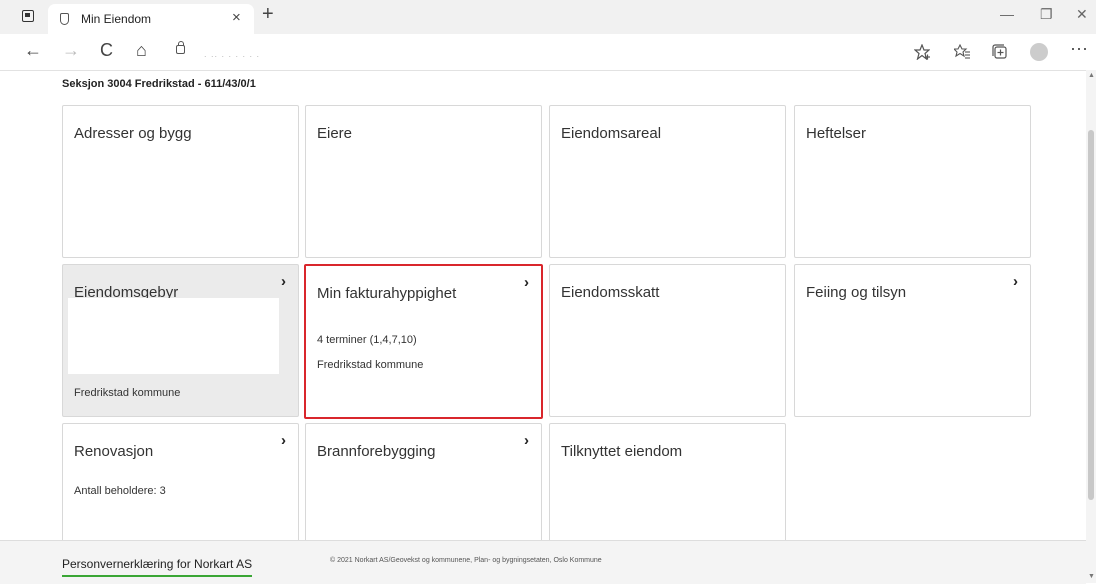 The height and width of the screenshot is (584, 1096). I want to click on tab-min-eiendom: Min Eiendom ×, so click(151, 19).